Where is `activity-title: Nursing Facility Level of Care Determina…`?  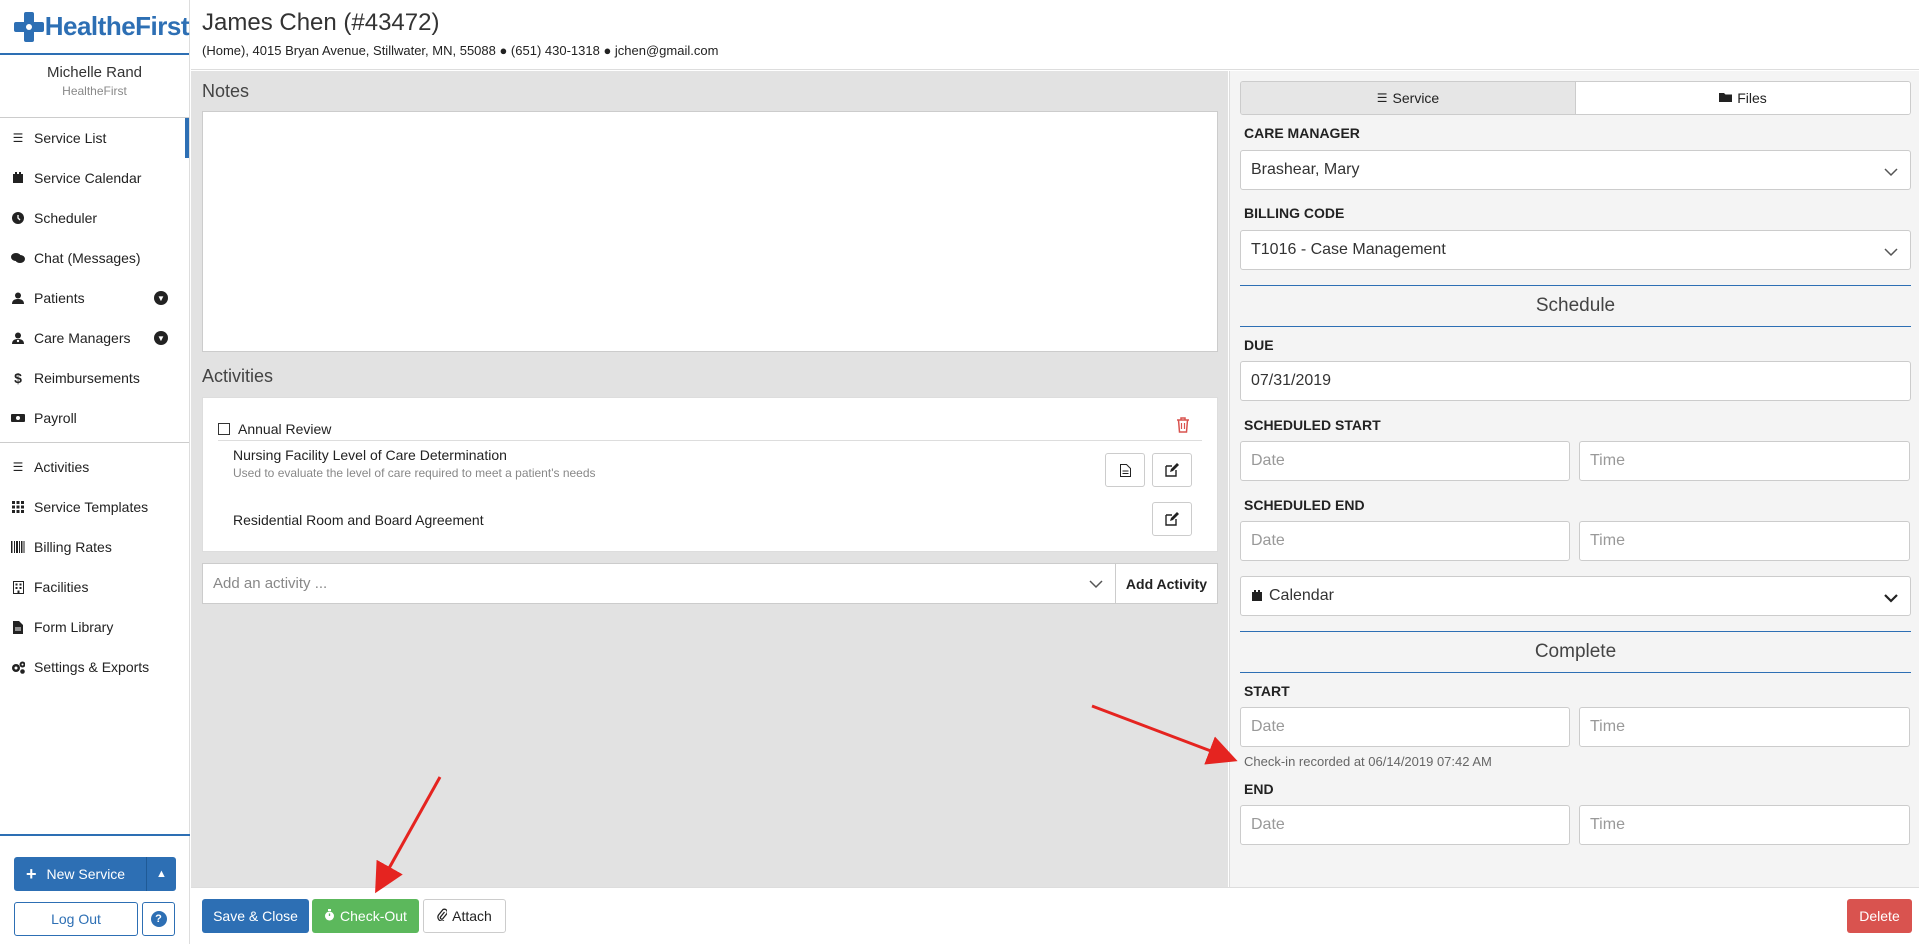
activity-title: Nursing Facility Level of Care Determina… is located at coordinates (370, 455).